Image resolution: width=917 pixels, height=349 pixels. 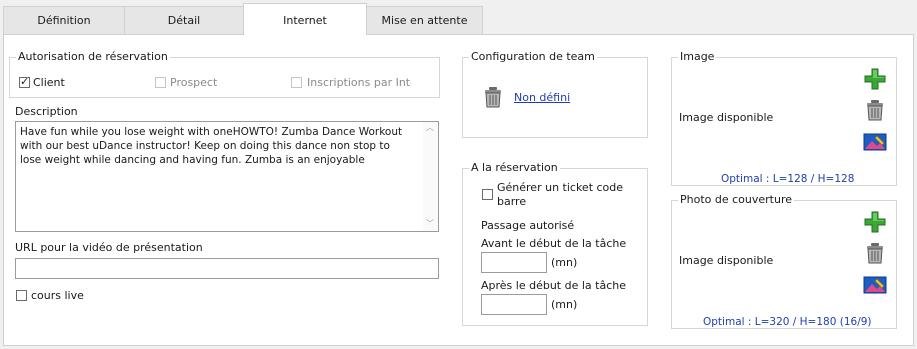 I want to click on cover-status: Image disponible, so click(x=726, y=260).